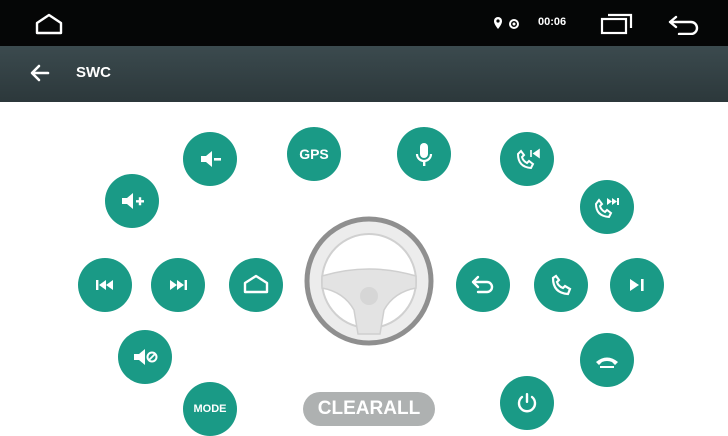  What do you see at coordinates (552, 22) in the screenshot?
I see `status-time: 00:06` at bounding box center [552, 22].